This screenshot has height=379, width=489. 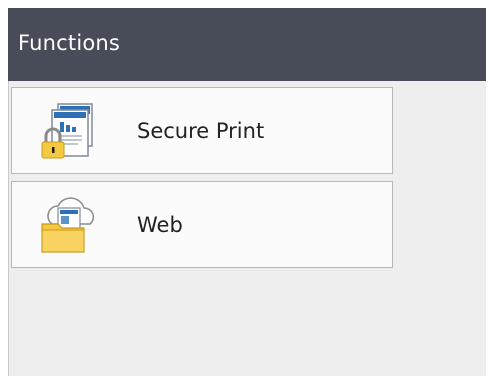 I want to click on web-label: Web, so click(x=160, y=225).